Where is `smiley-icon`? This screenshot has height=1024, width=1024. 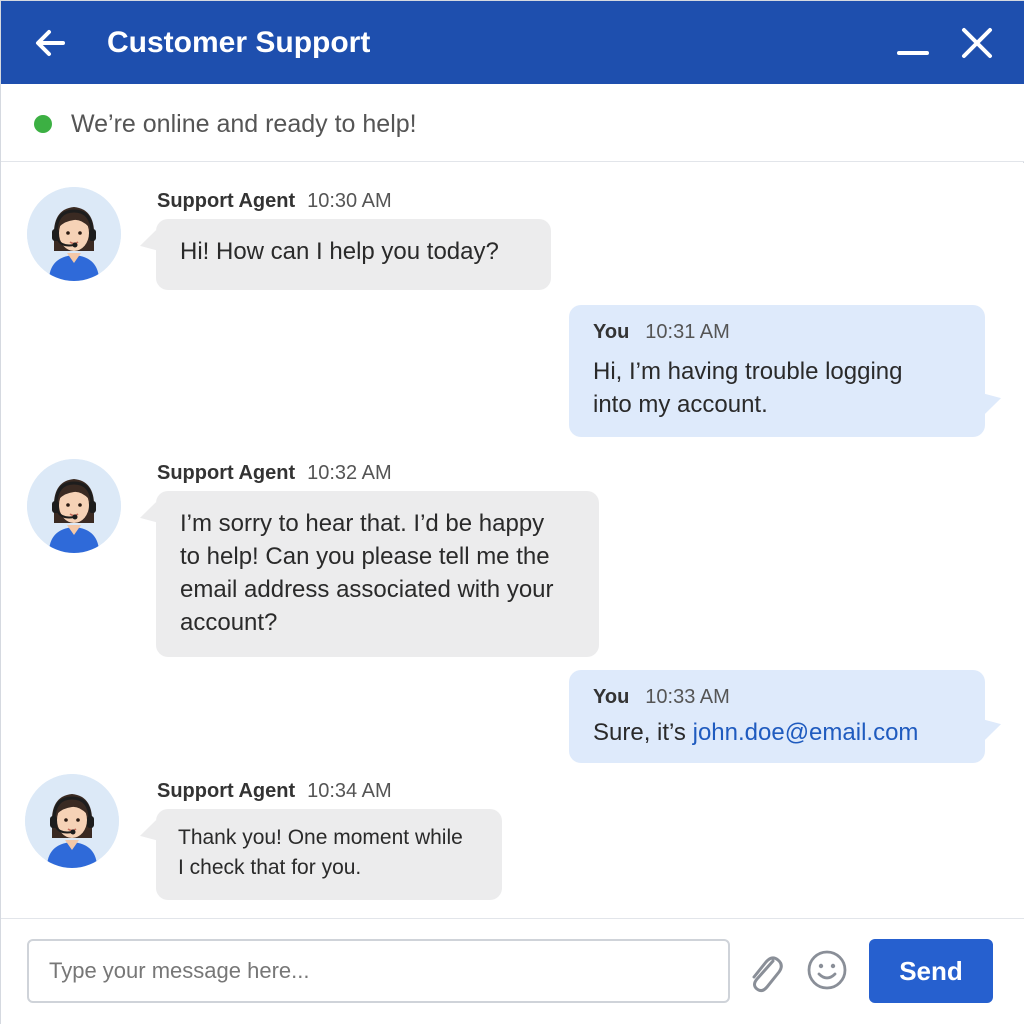
smiley-icon is located at coordinates (827, 970).